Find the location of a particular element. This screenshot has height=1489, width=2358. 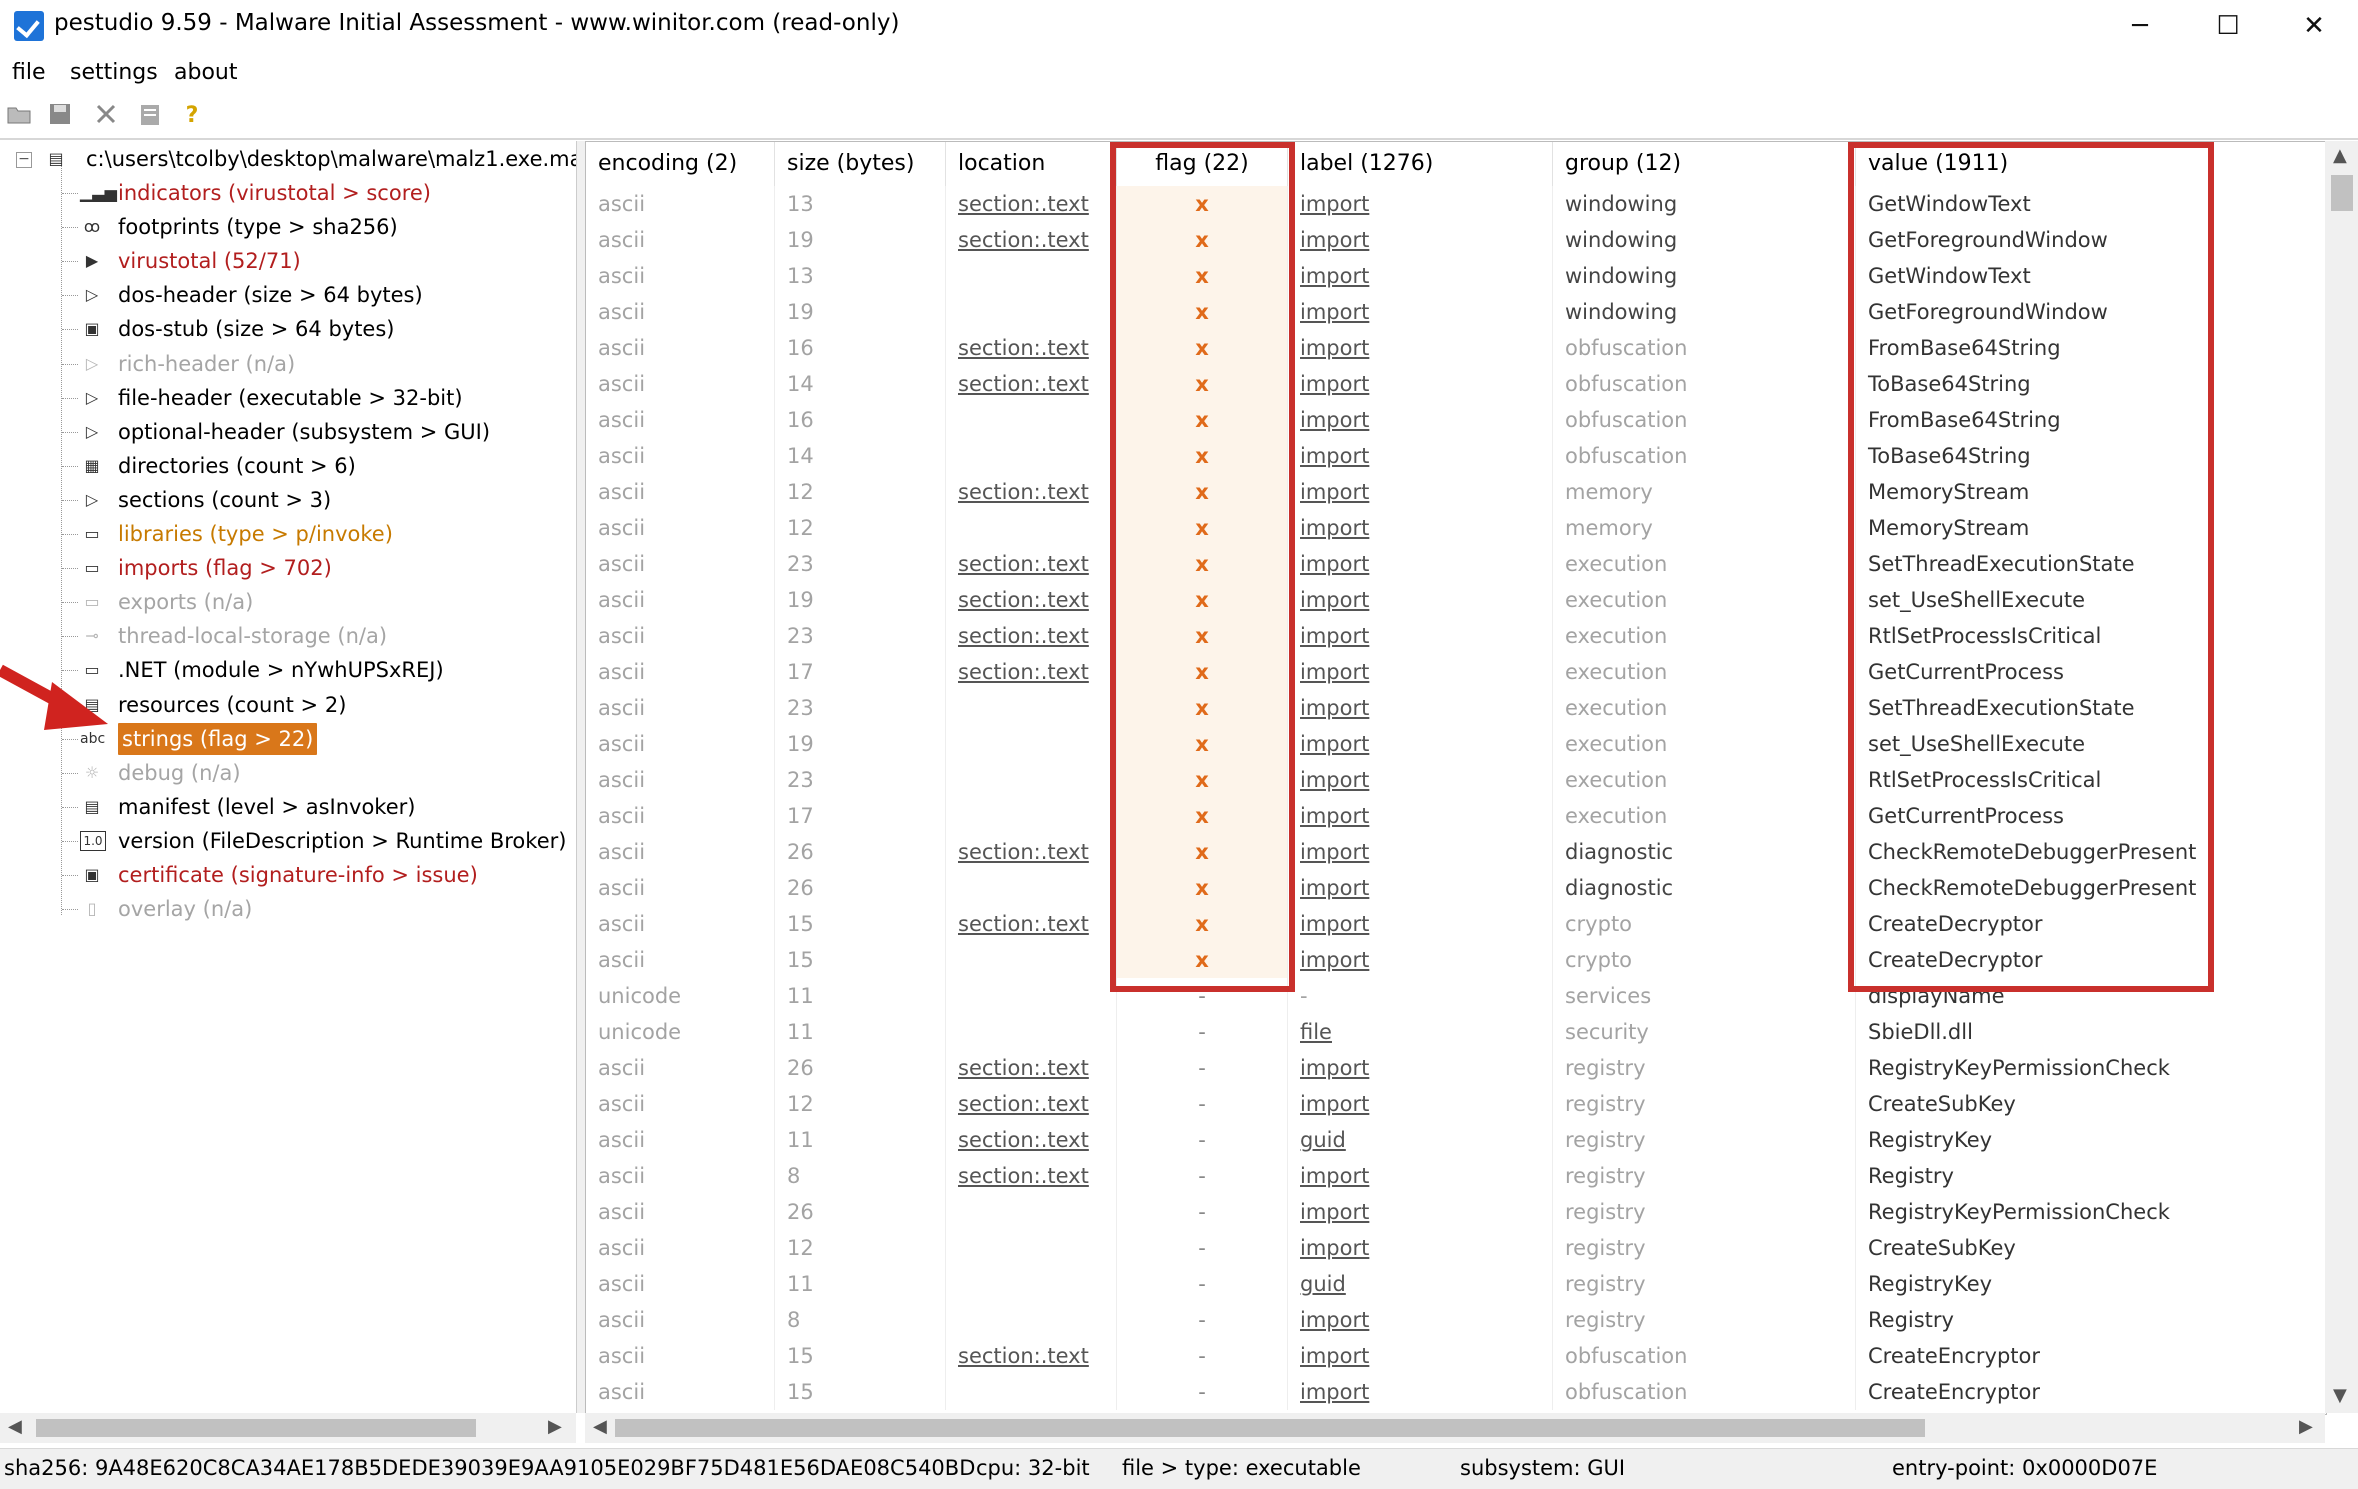

minimize-button: ─ is located at coordinates (2140, 26).